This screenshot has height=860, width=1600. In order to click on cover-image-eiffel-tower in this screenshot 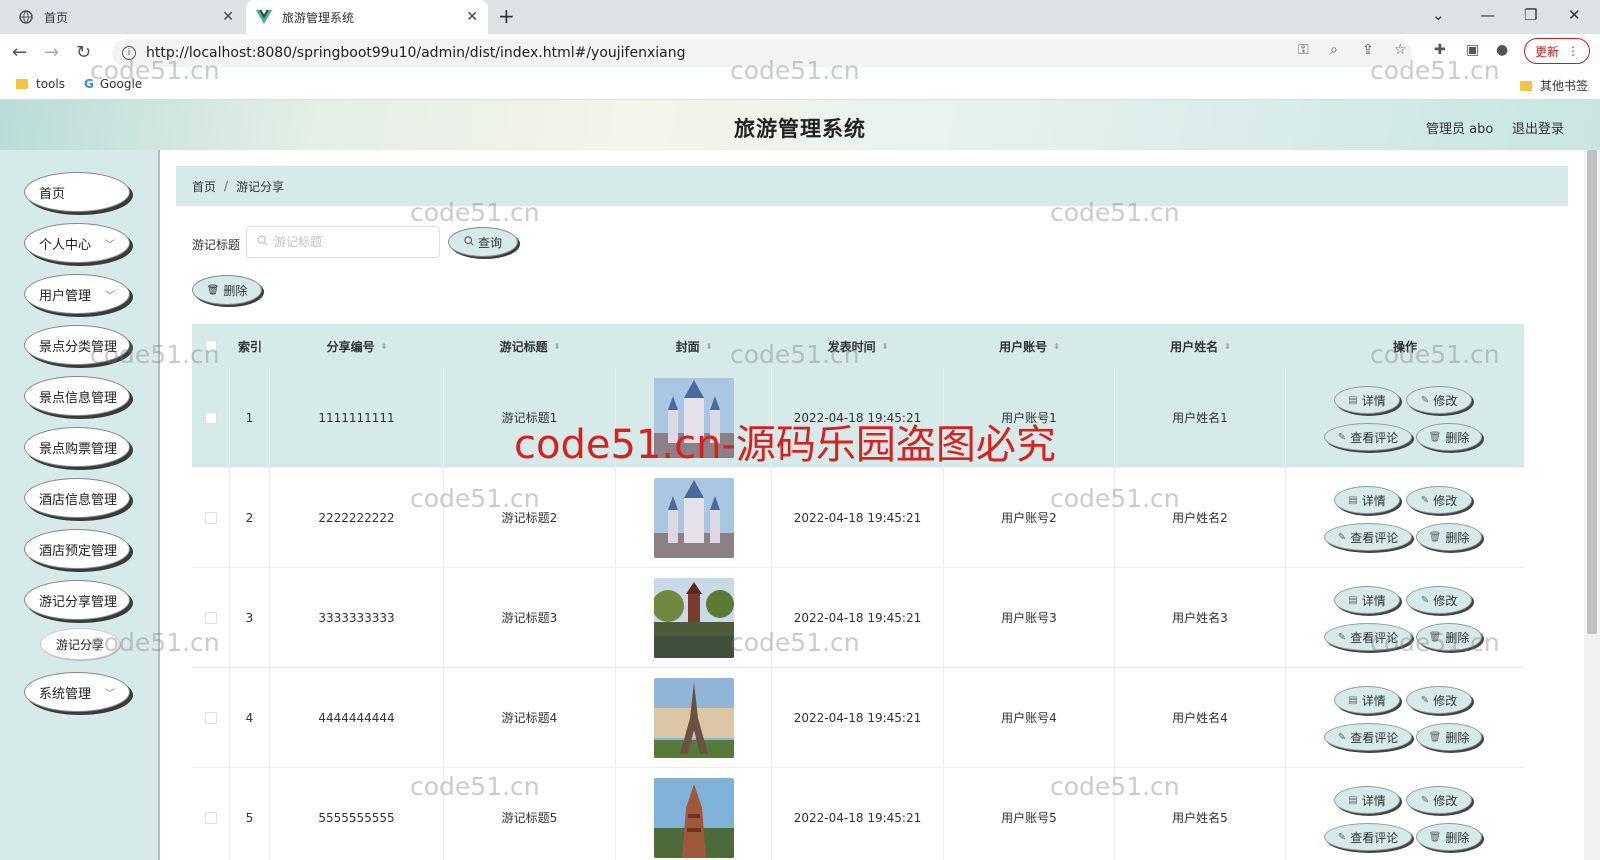, I will do `click(693, 717)`.